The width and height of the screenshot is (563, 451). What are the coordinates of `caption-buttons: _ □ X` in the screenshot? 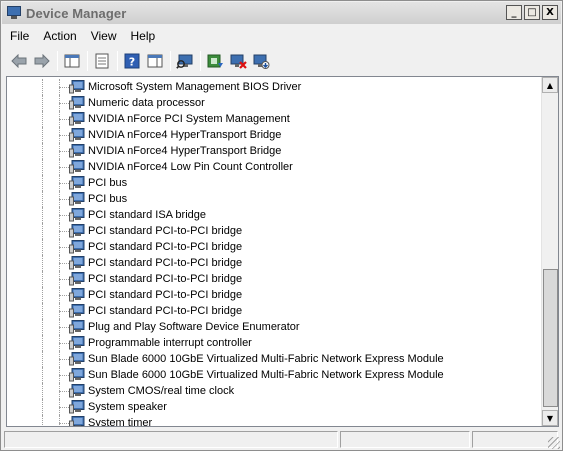 It's located at (531, 12).